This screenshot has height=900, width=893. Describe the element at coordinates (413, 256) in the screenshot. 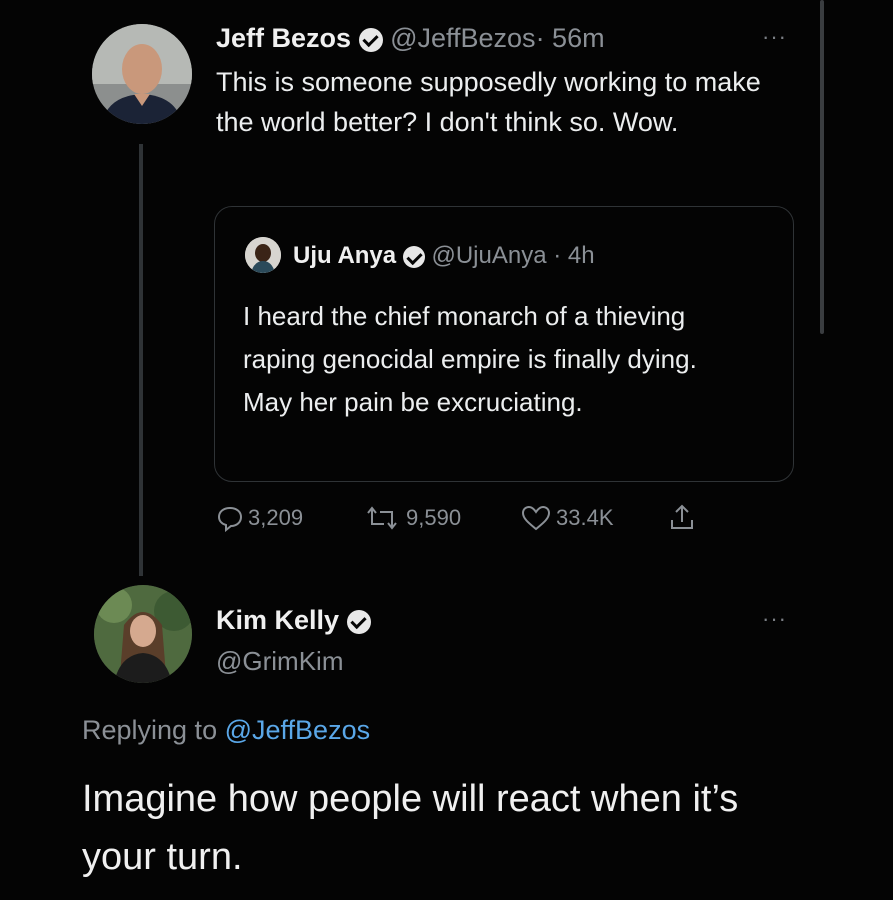

I see `quoted-verified-icon` at that location.